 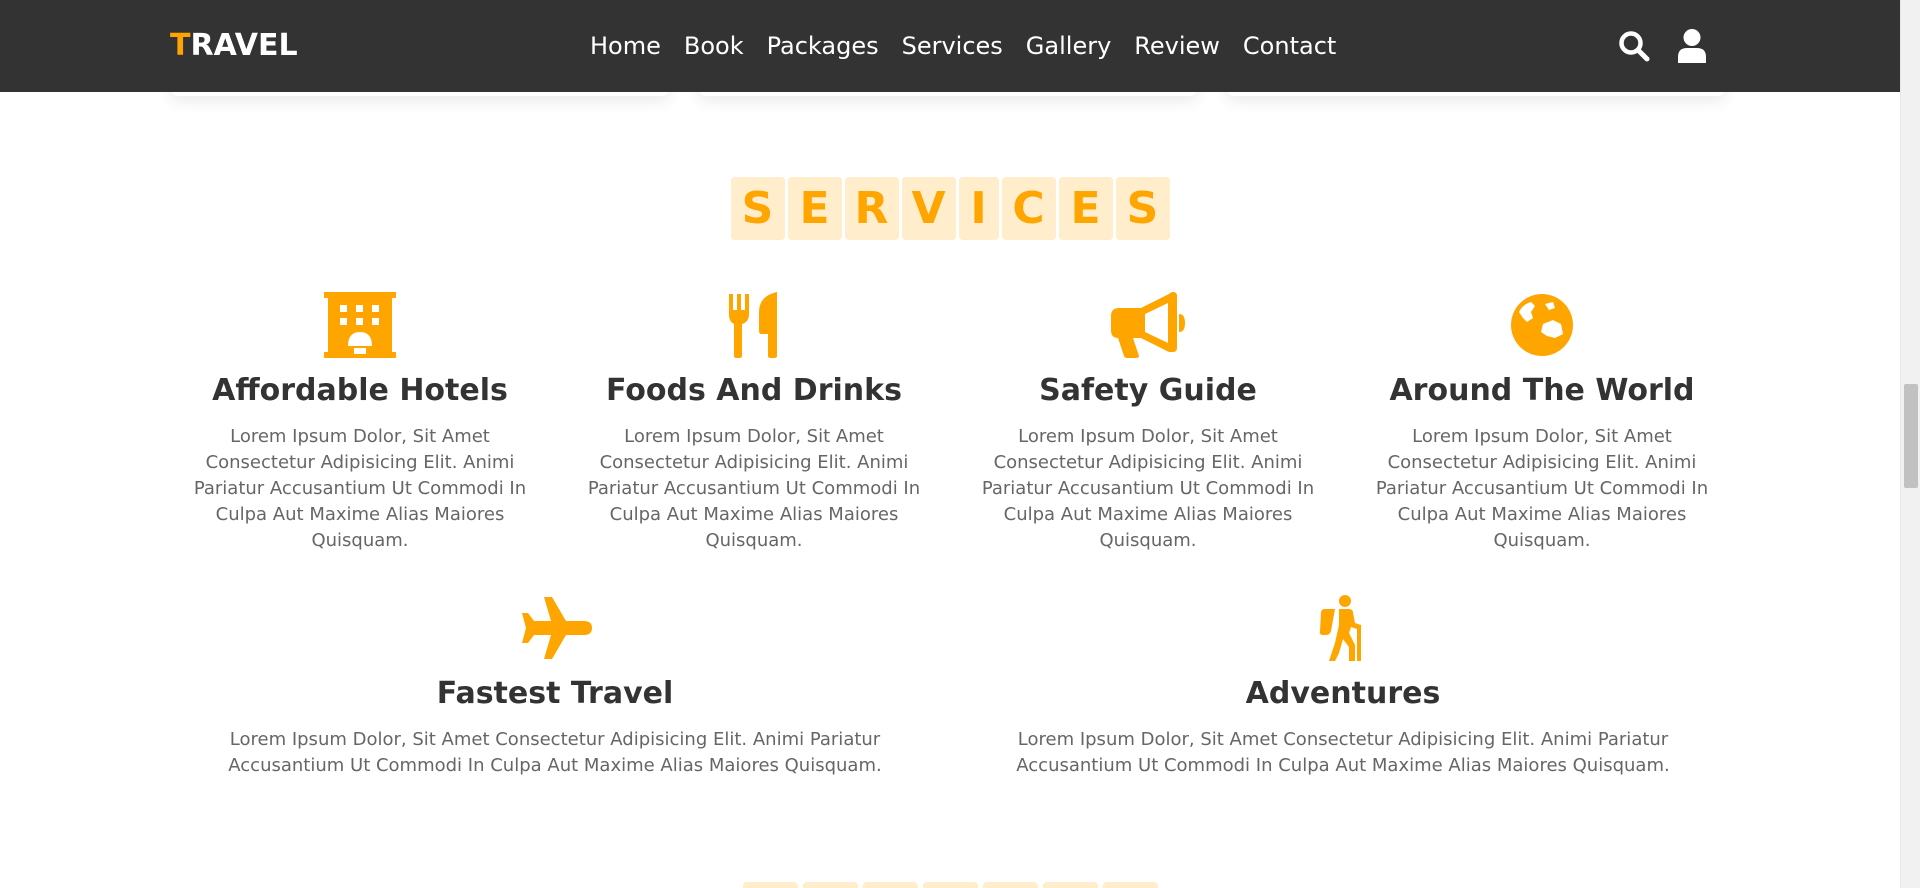 What do you see at coordinates (180, 45) in the screenshot?
I see `logo-first-letter: T` at bounding box center [180, 45].